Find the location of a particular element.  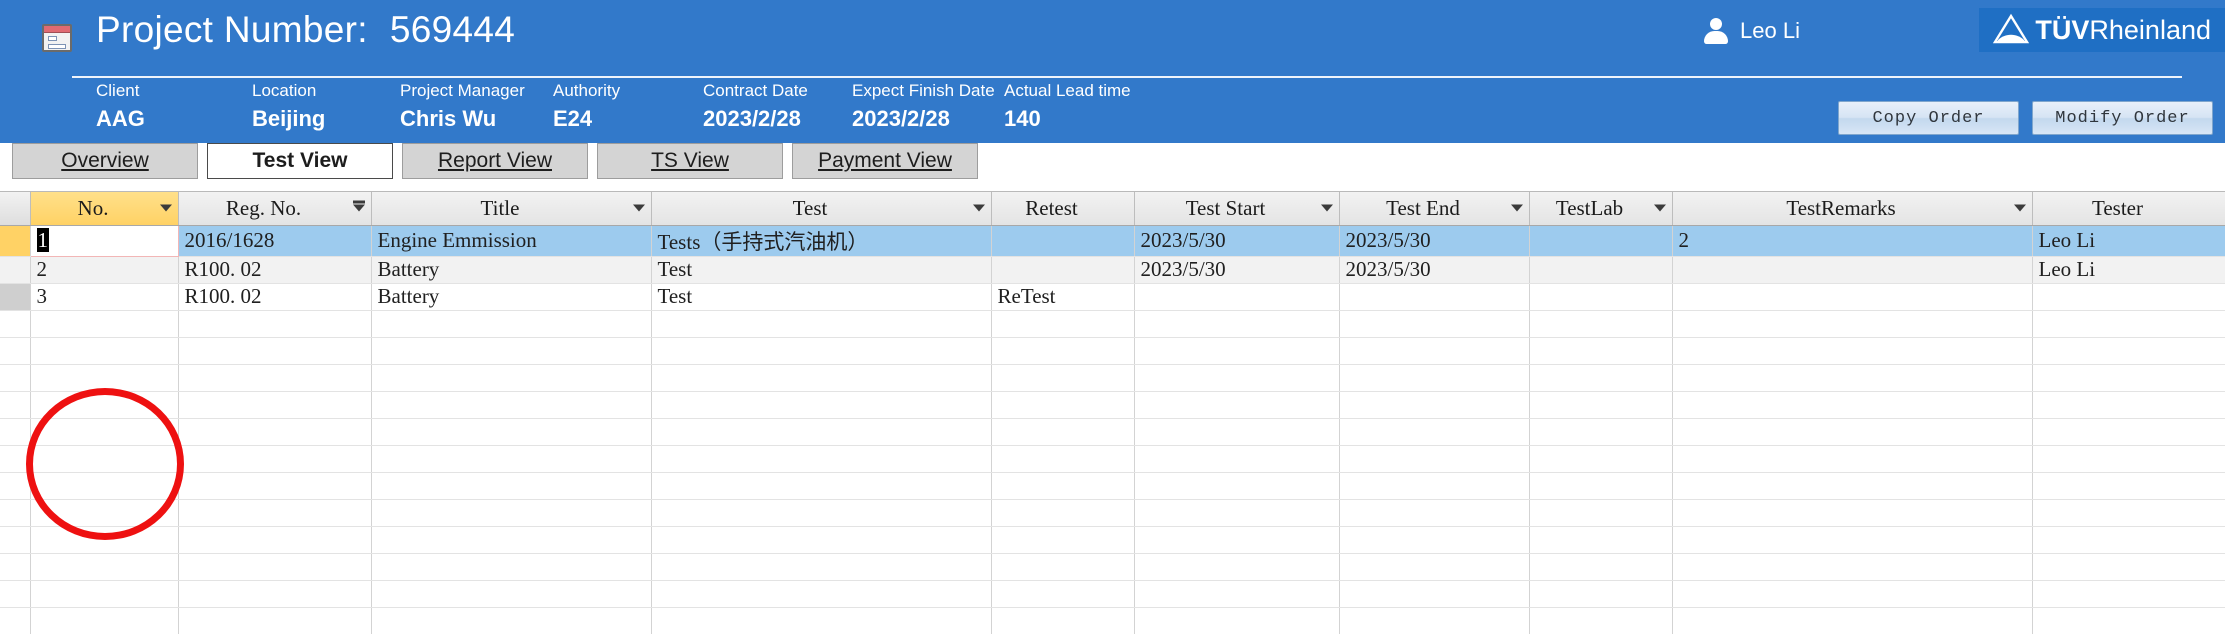

cell-test-start is located at coordinates (1237, 297).